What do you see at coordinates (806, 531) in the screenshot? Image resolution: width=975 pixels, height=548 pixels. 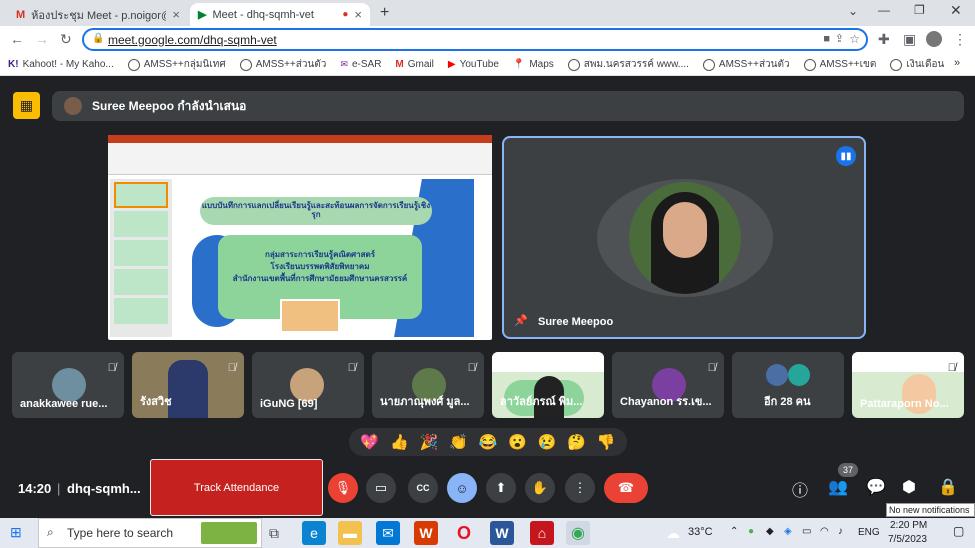 I see `network-icon: ▭` at bounding box center [806, 531].